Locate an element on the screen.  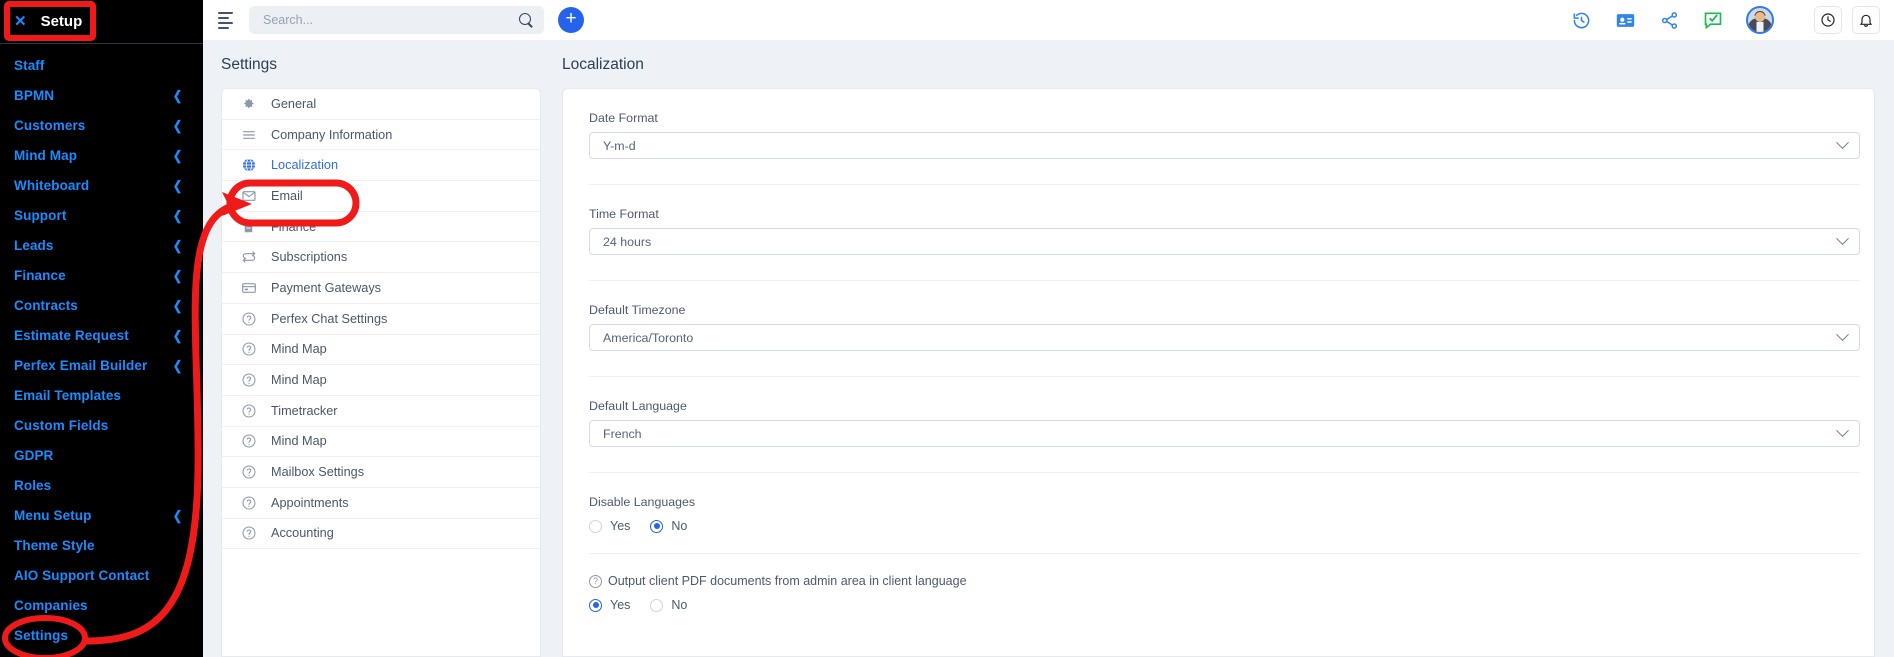
sidebar-item-label: Finance is located at coordinates (40, 275).